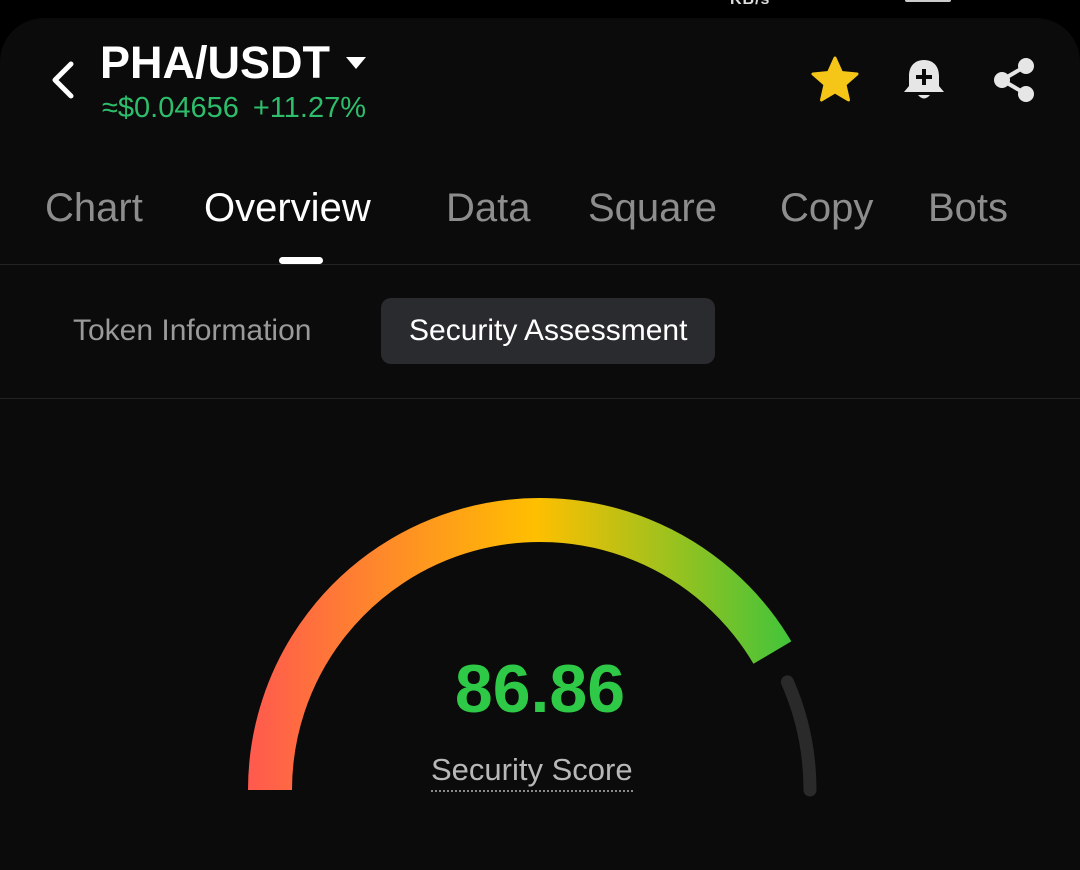 This screenshot has height=870, width=1080. Describe the element at coordinates (540, 689) in the screenshot. I see `security-score-value: 86.86` at that location.